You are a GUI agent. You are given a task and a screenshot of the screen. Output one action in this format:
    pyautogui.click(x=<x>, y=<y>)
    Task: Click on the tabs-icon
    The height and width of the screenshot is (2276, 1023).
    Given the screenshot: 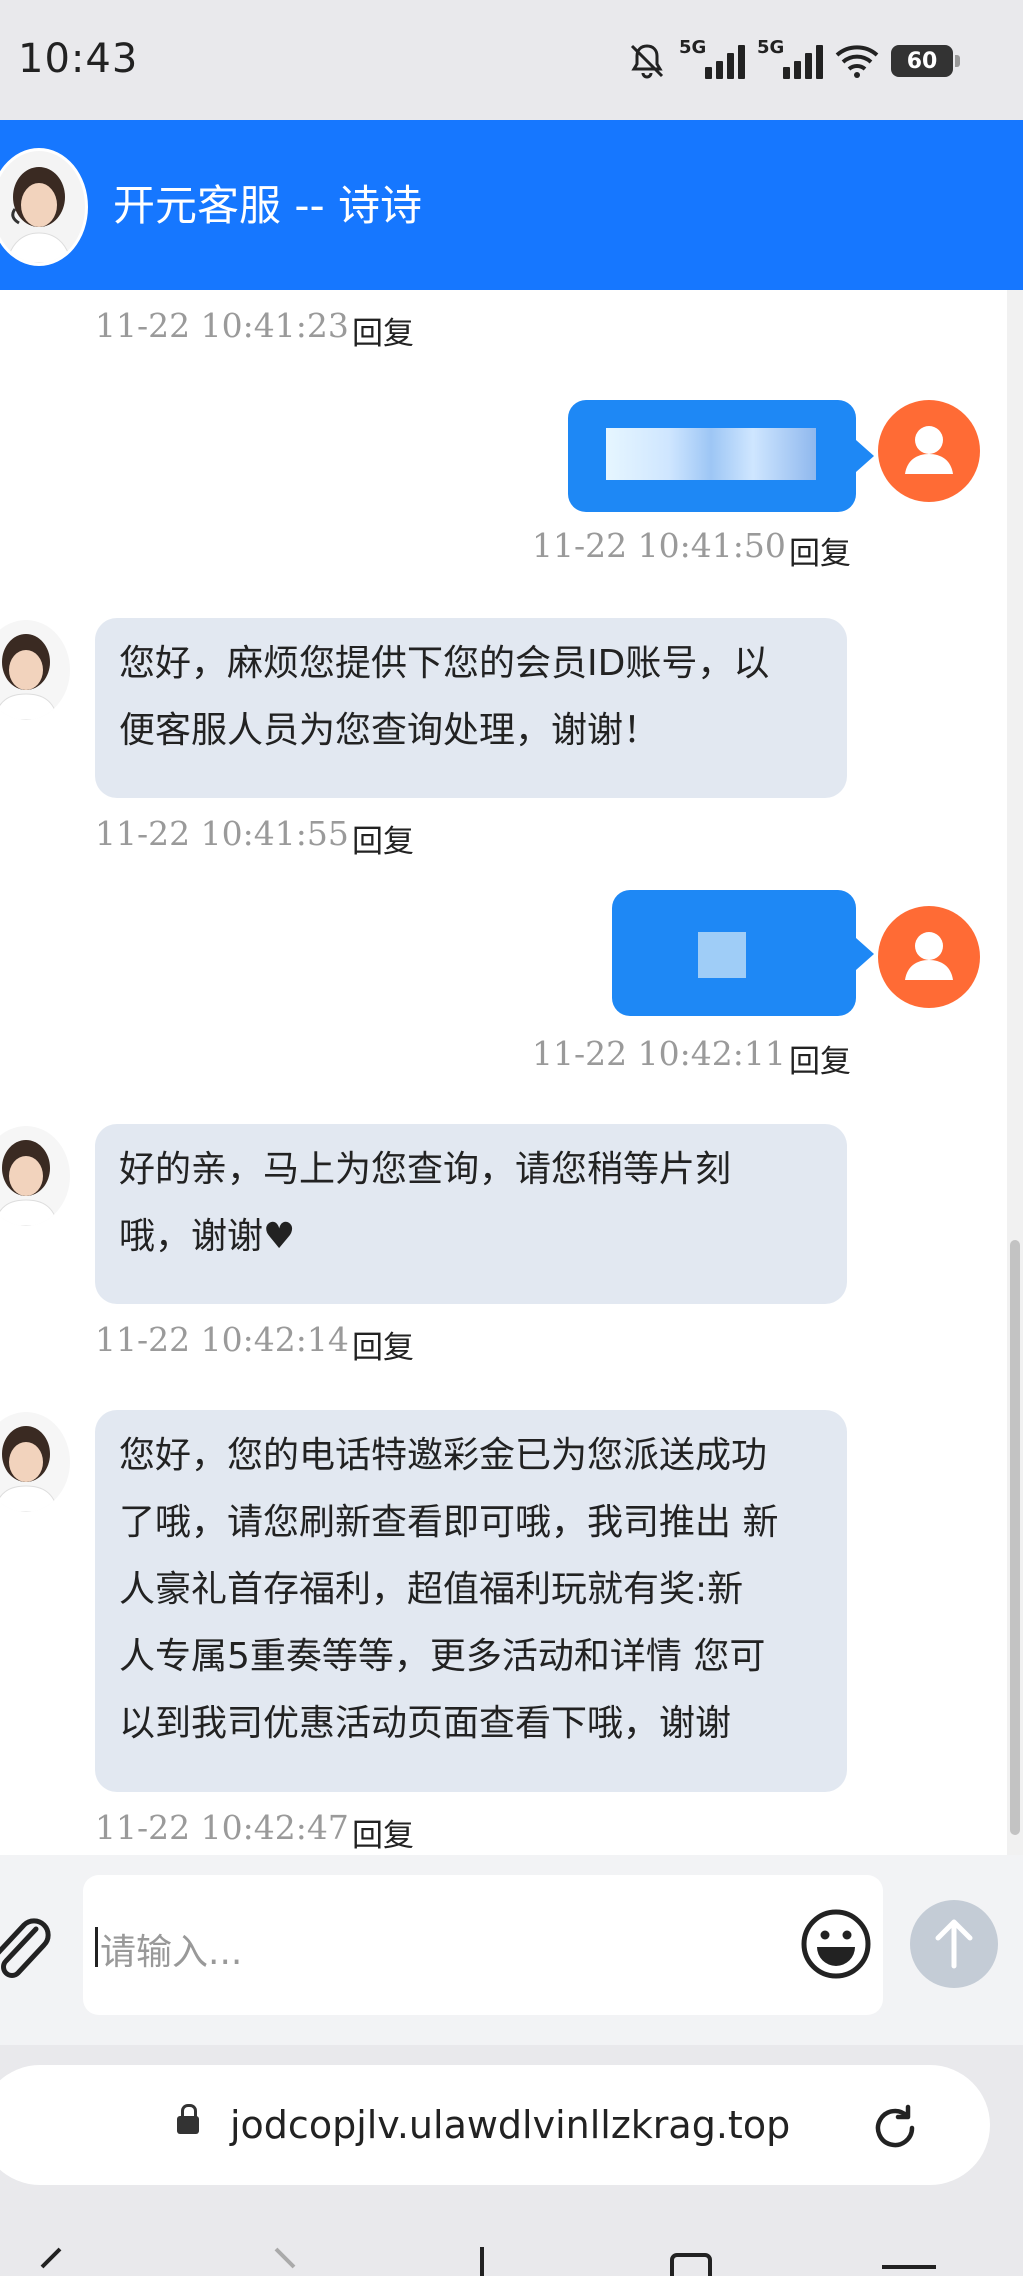 What is the action you would take?
    pyautogui.click(x=694, y=2260)
    